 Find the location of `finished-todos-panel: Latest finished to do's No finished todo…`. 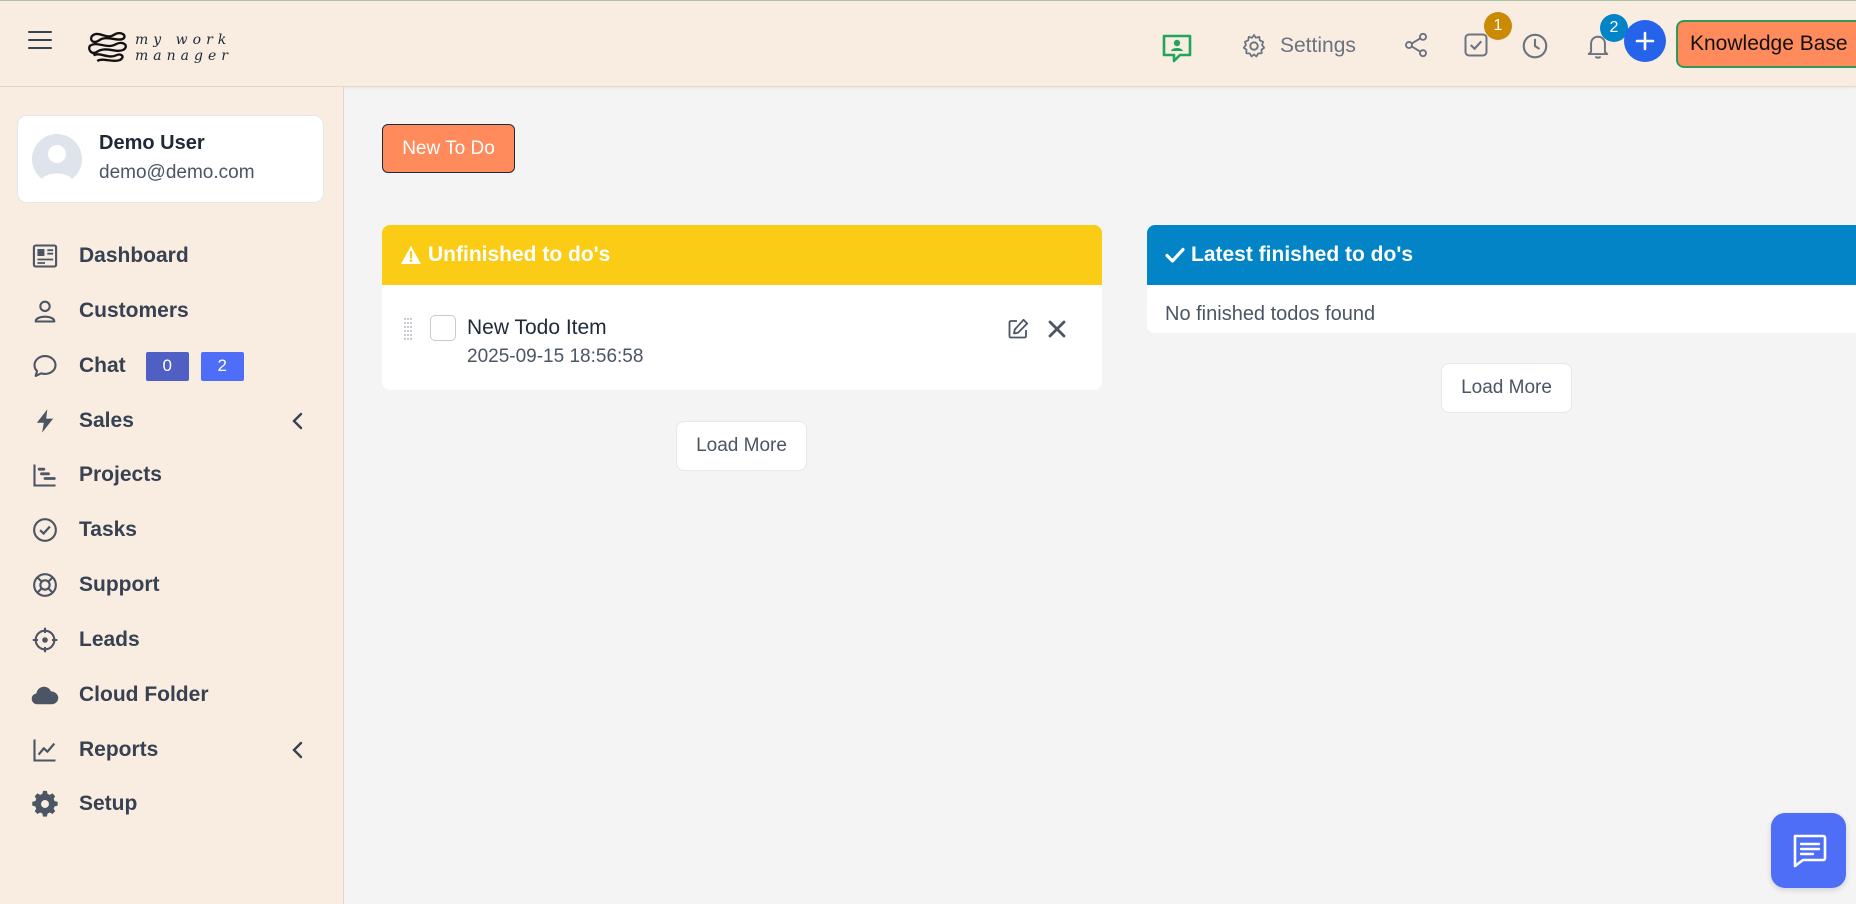

finished-todos-panel: Latest finished to do's No finished todo… is located at coordinates (1501, 279).